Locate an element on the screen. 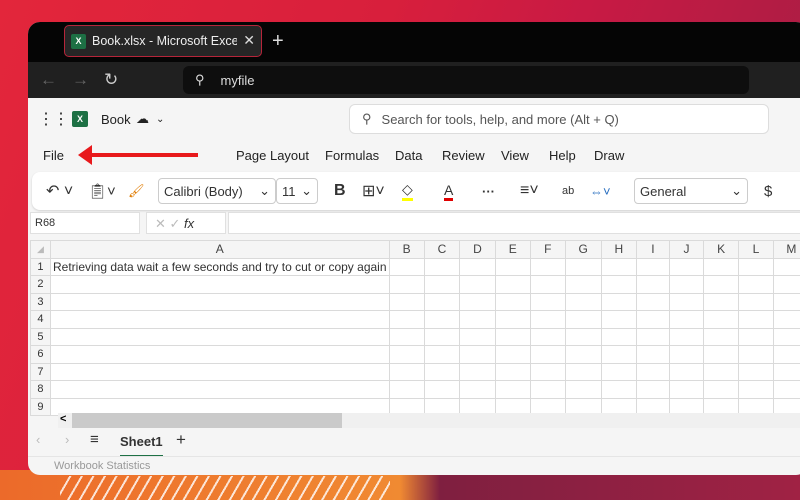 The height and width of the screenshot is (500, 800). row-header-5: 5 is located at coordinates (40, 336).